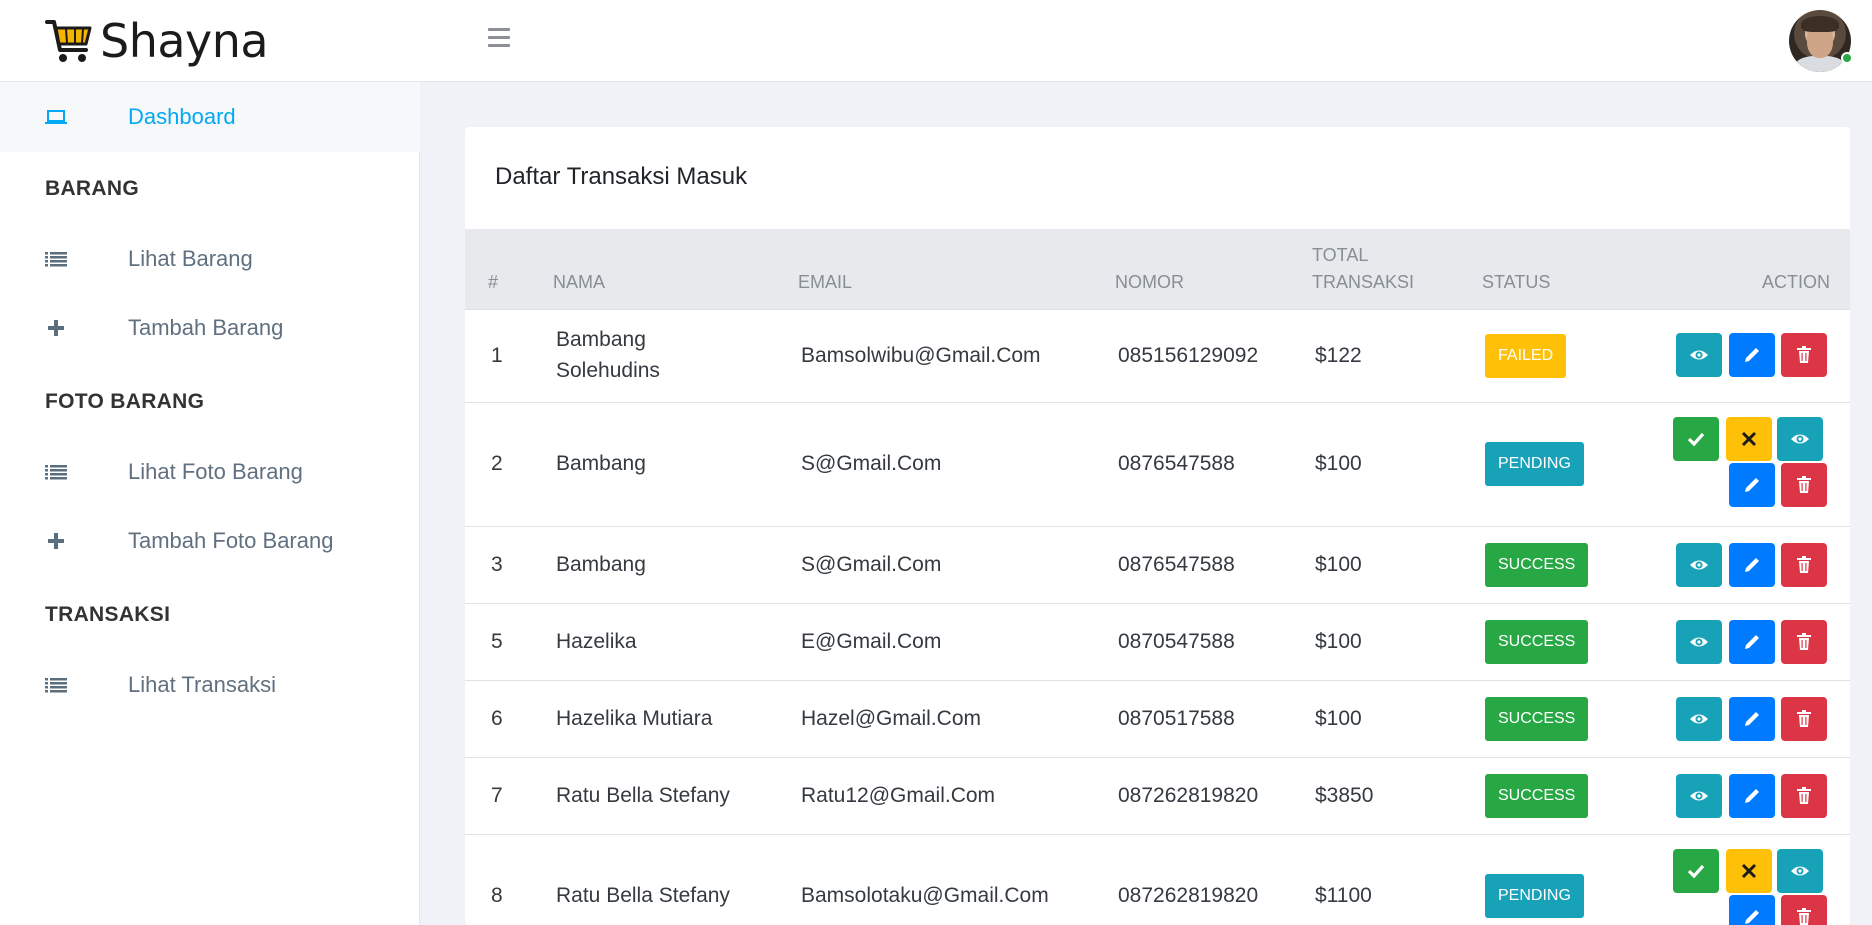  What do you see at coordinates (210, 328) in the screenshot?
I see `sidebar-item-tambah-barang: Tambah Barang` at bounding box center [210, 328].